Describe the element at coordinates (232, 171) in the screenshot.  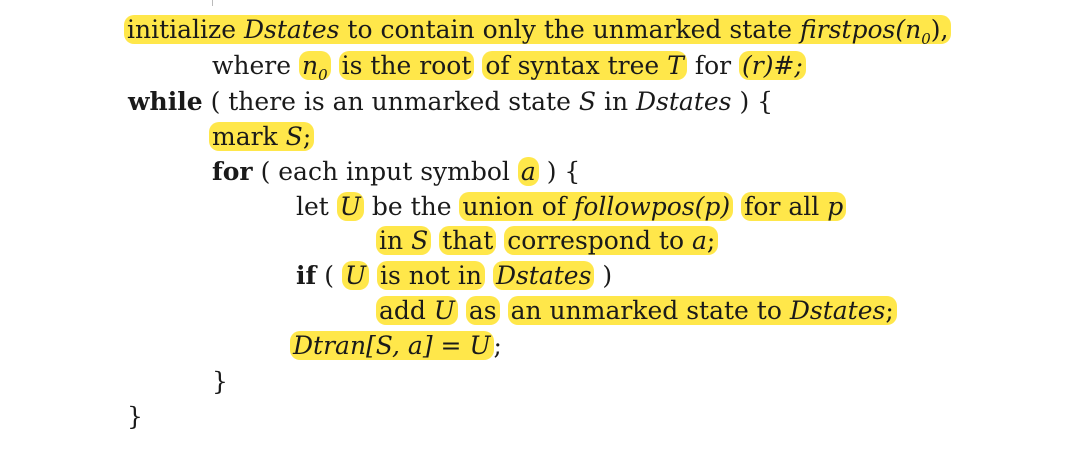
I see `keyword-for: for` at that location.